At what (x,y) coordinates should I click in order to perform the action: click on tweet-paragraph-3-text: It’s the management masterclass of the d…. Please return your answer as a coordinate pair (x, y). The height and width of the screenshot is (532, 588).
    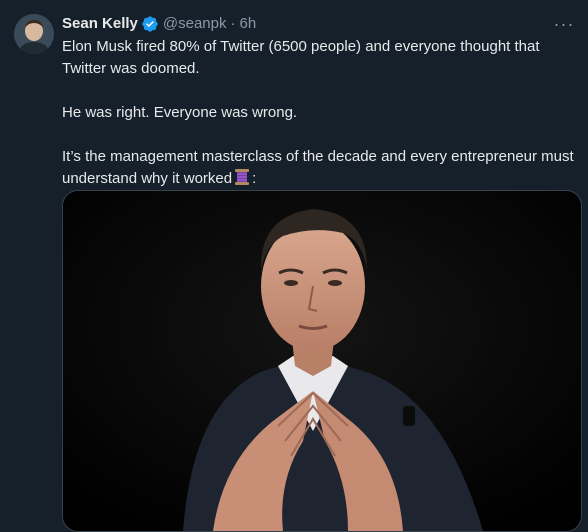
    Looking at the image, I should click on (318, 167).